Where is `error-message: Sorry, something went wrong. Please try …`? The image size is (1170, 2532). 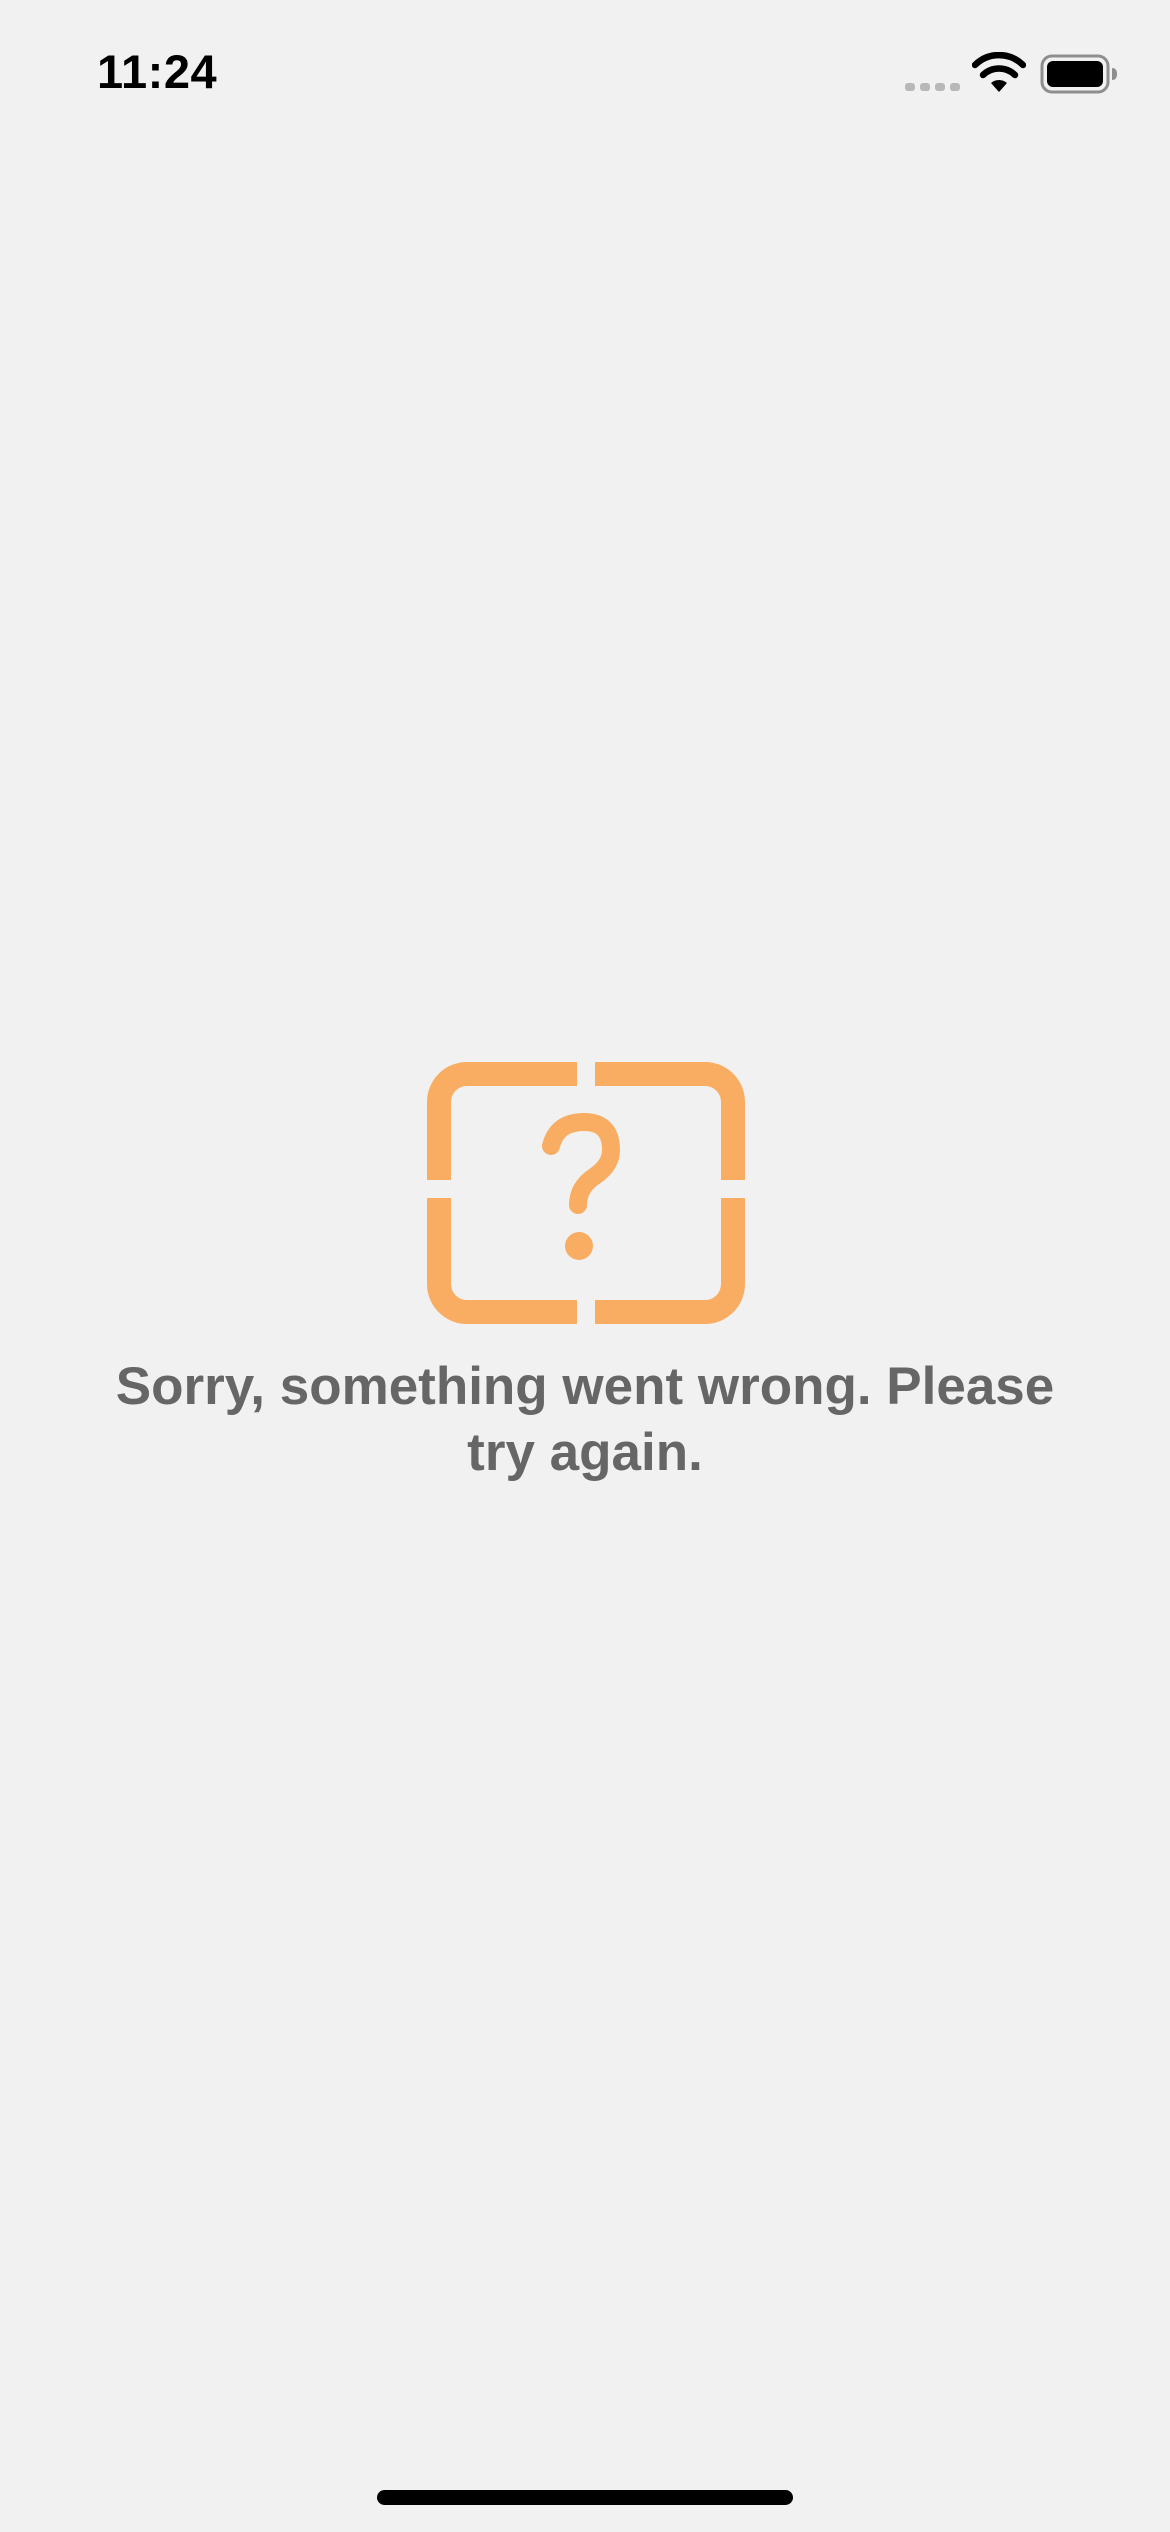 error-message: Sorry, something went wrong. Please try … is located at coordinates (585, 1419).